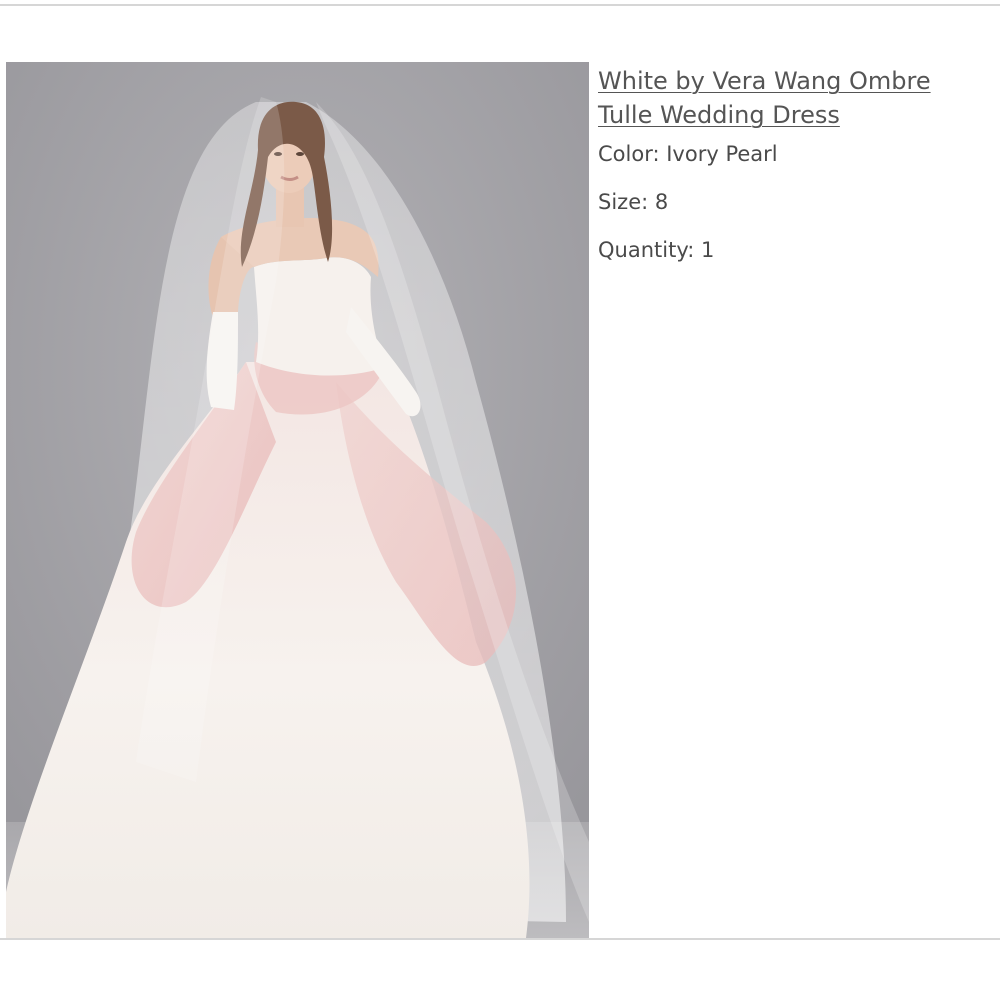  Describe the element at coordinates (629, 154) in the screenshot. I see `color-label: Color:` at that location.